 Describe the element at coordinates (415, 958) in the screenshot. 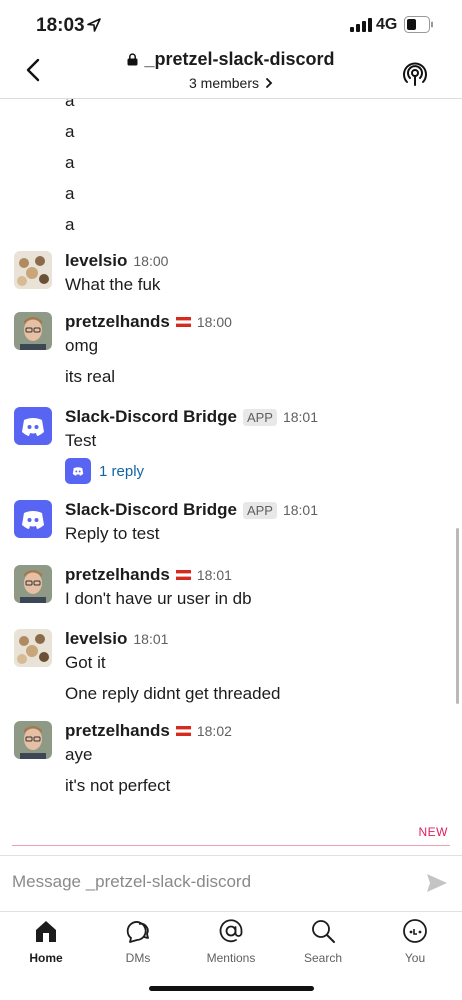

I see `tab-label: You` at that location.